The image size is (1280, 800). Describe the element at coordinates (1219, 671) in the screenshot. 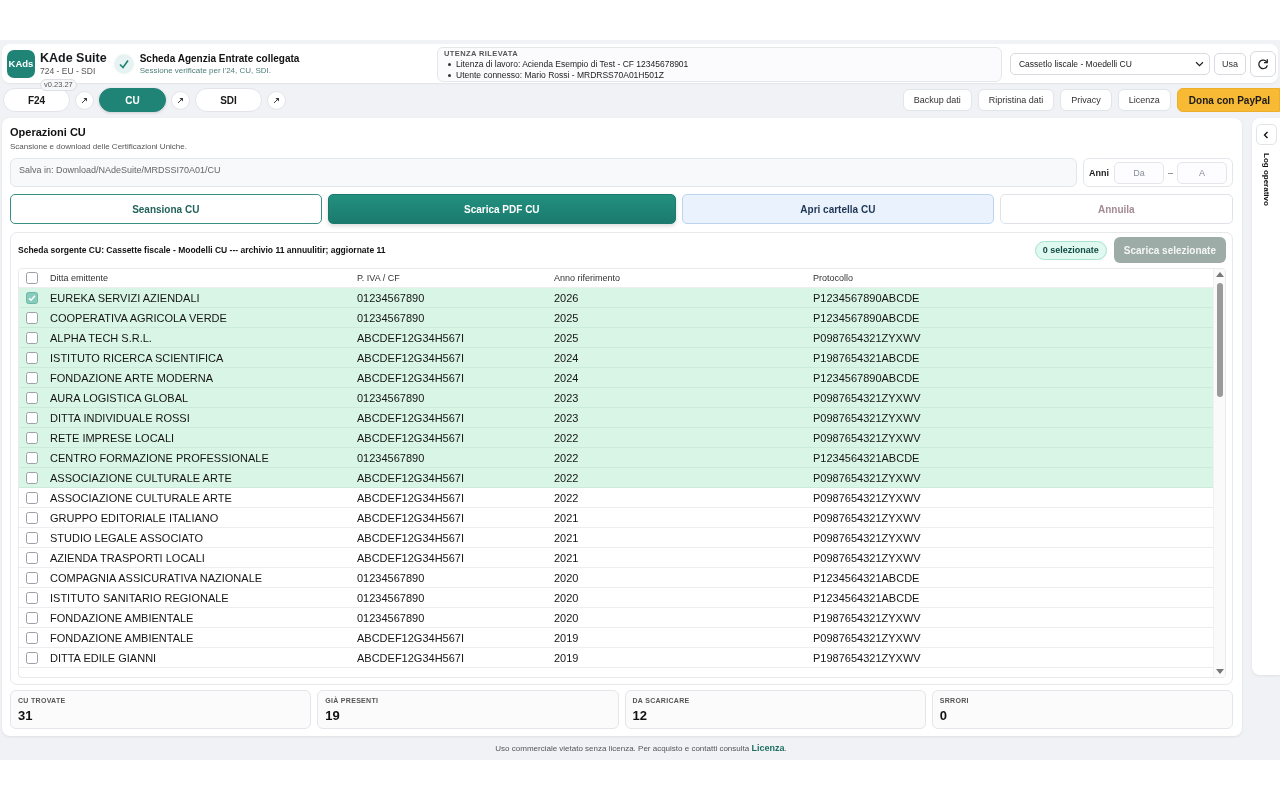

I see `scroll-down-icon` at that location.